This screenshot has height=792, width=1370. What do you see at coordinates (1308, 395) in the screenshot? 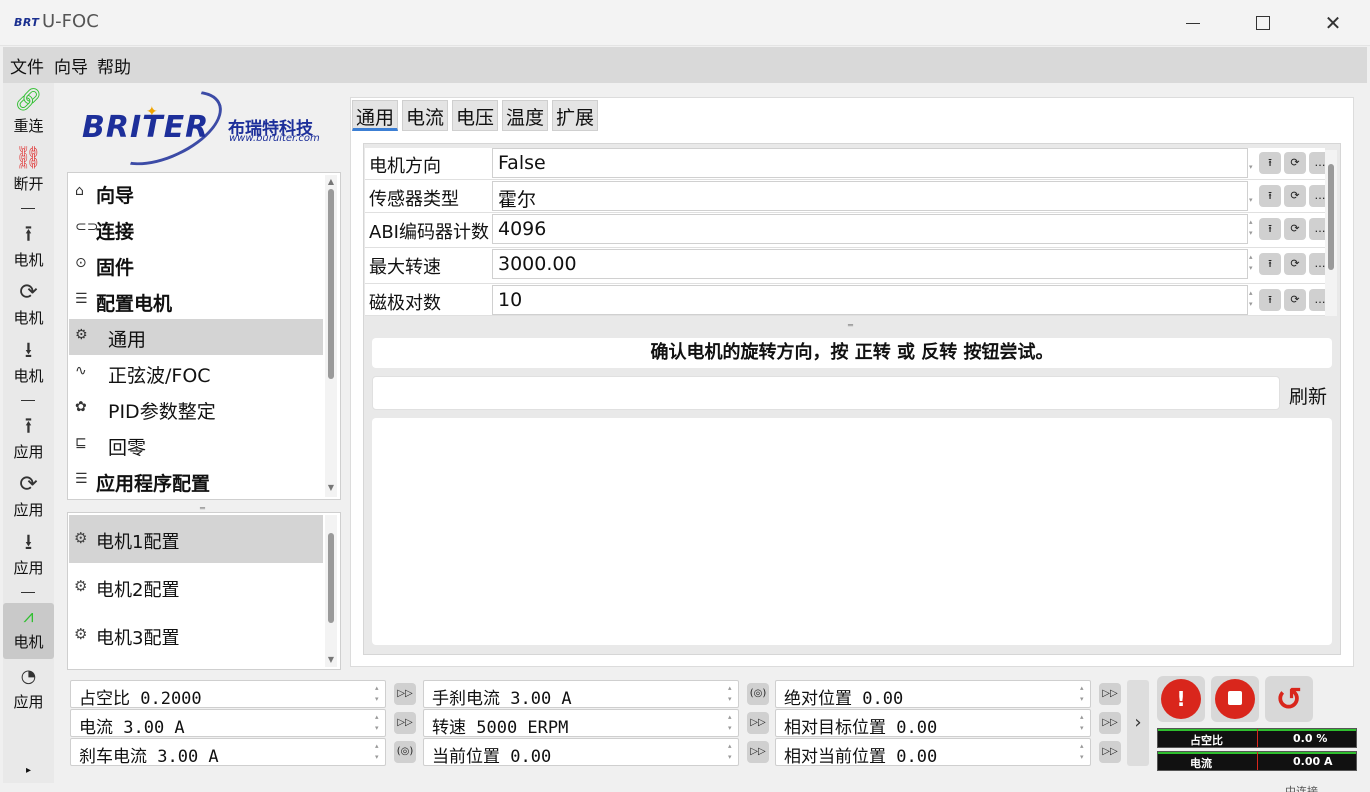
I see `refresh-button: 刷新` at bounding box center [1308, 395].